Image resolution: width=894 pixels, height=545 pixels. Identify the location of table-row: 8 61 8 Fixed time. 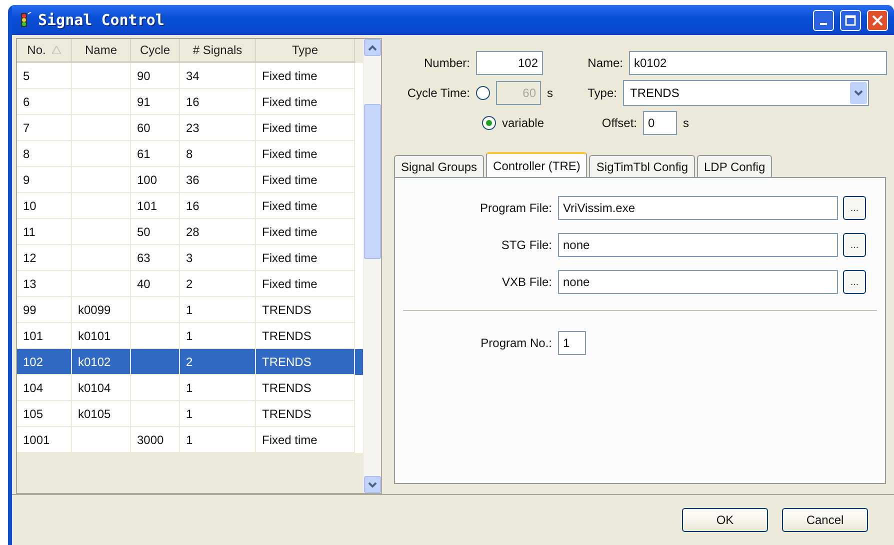
(190, 154).